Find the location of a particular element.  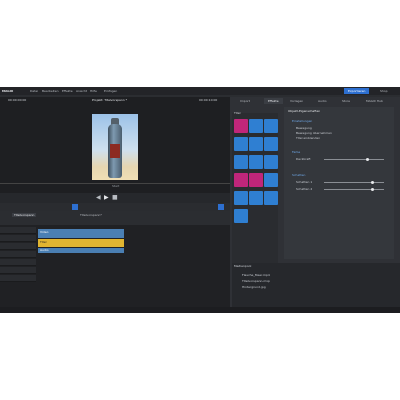

clip-label-video: Video is located at coordinates (44, 232).